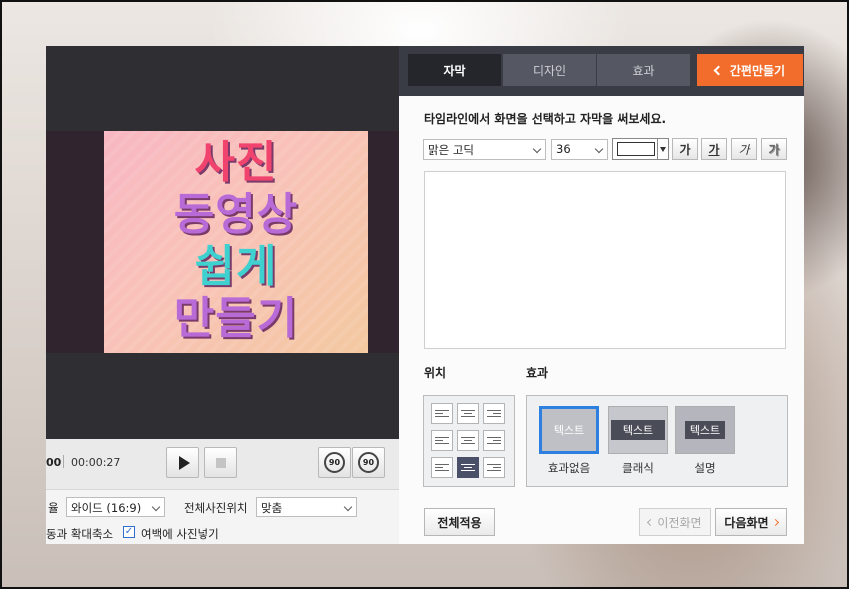  I want to click on align-top-center, so click(468, 413).